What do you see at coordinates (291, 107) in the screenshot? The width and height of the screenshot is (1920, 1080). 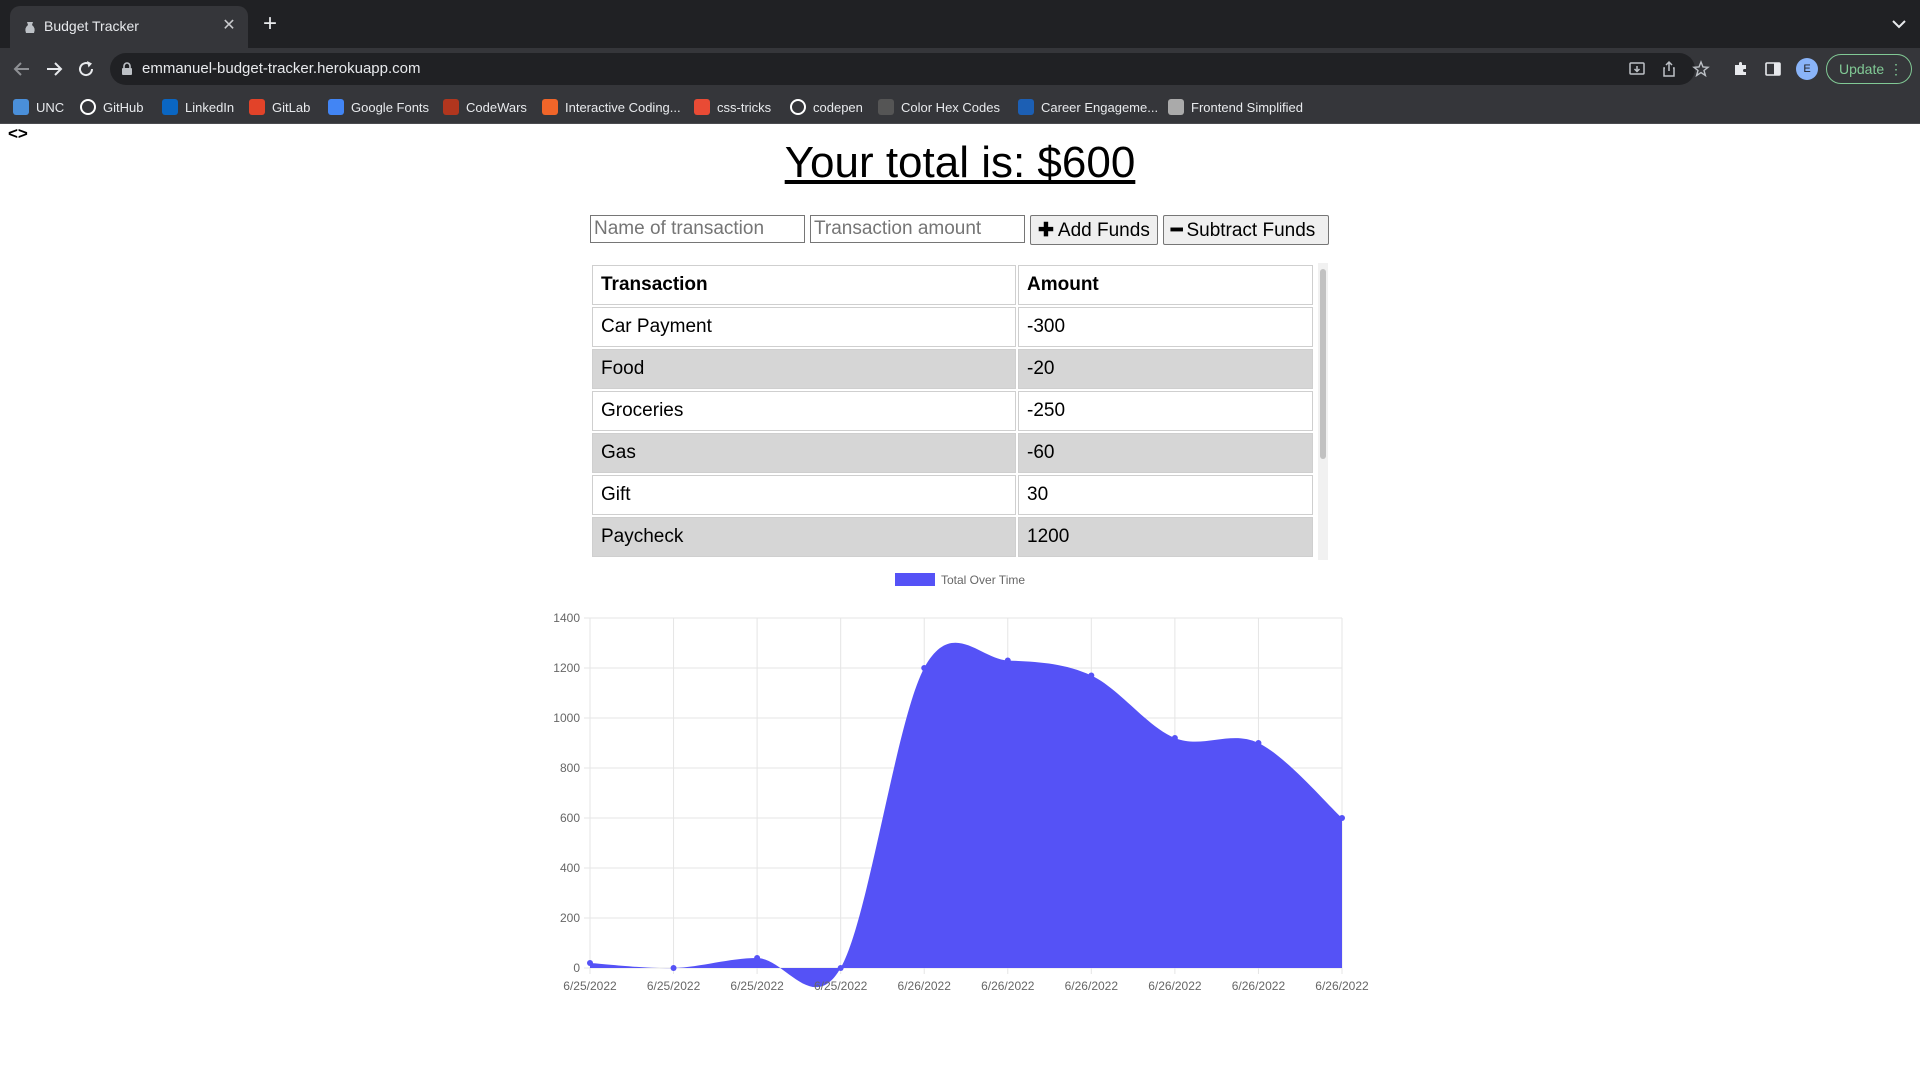 I see `bookmark-label: GitLab` at bounding box center [291, 107].